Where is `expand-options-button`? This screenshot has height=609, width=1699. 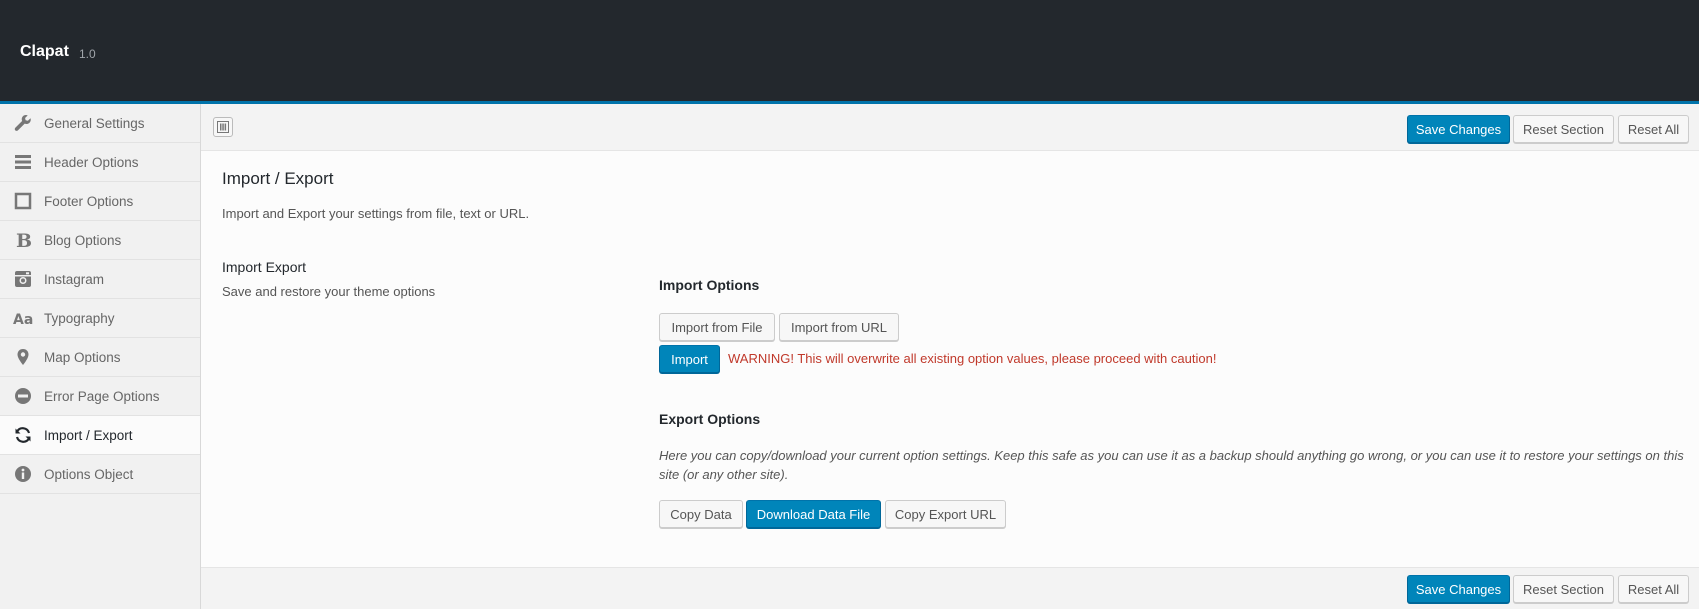 expand-options-button is located at coordinates (223, 127).